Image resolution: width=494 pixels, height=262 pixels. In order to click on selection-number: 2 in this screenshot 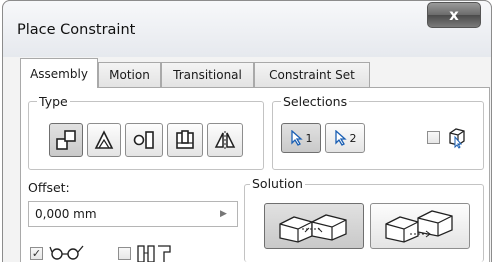, I will do `click(353, 138)`.